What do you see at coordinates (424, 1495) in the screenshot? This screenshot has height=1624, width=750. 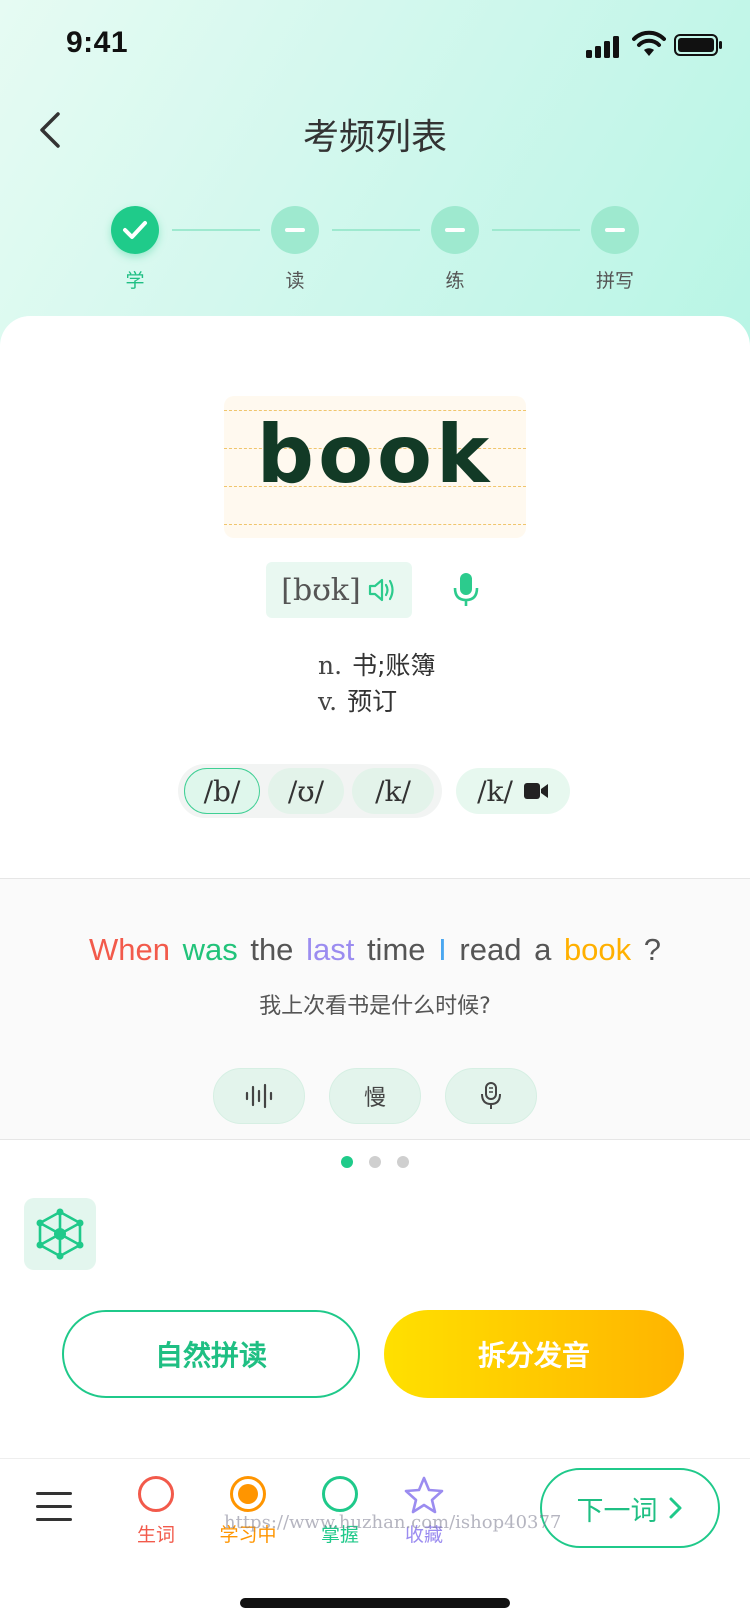 I see `star-icon` at bounding box center [424, 1495].